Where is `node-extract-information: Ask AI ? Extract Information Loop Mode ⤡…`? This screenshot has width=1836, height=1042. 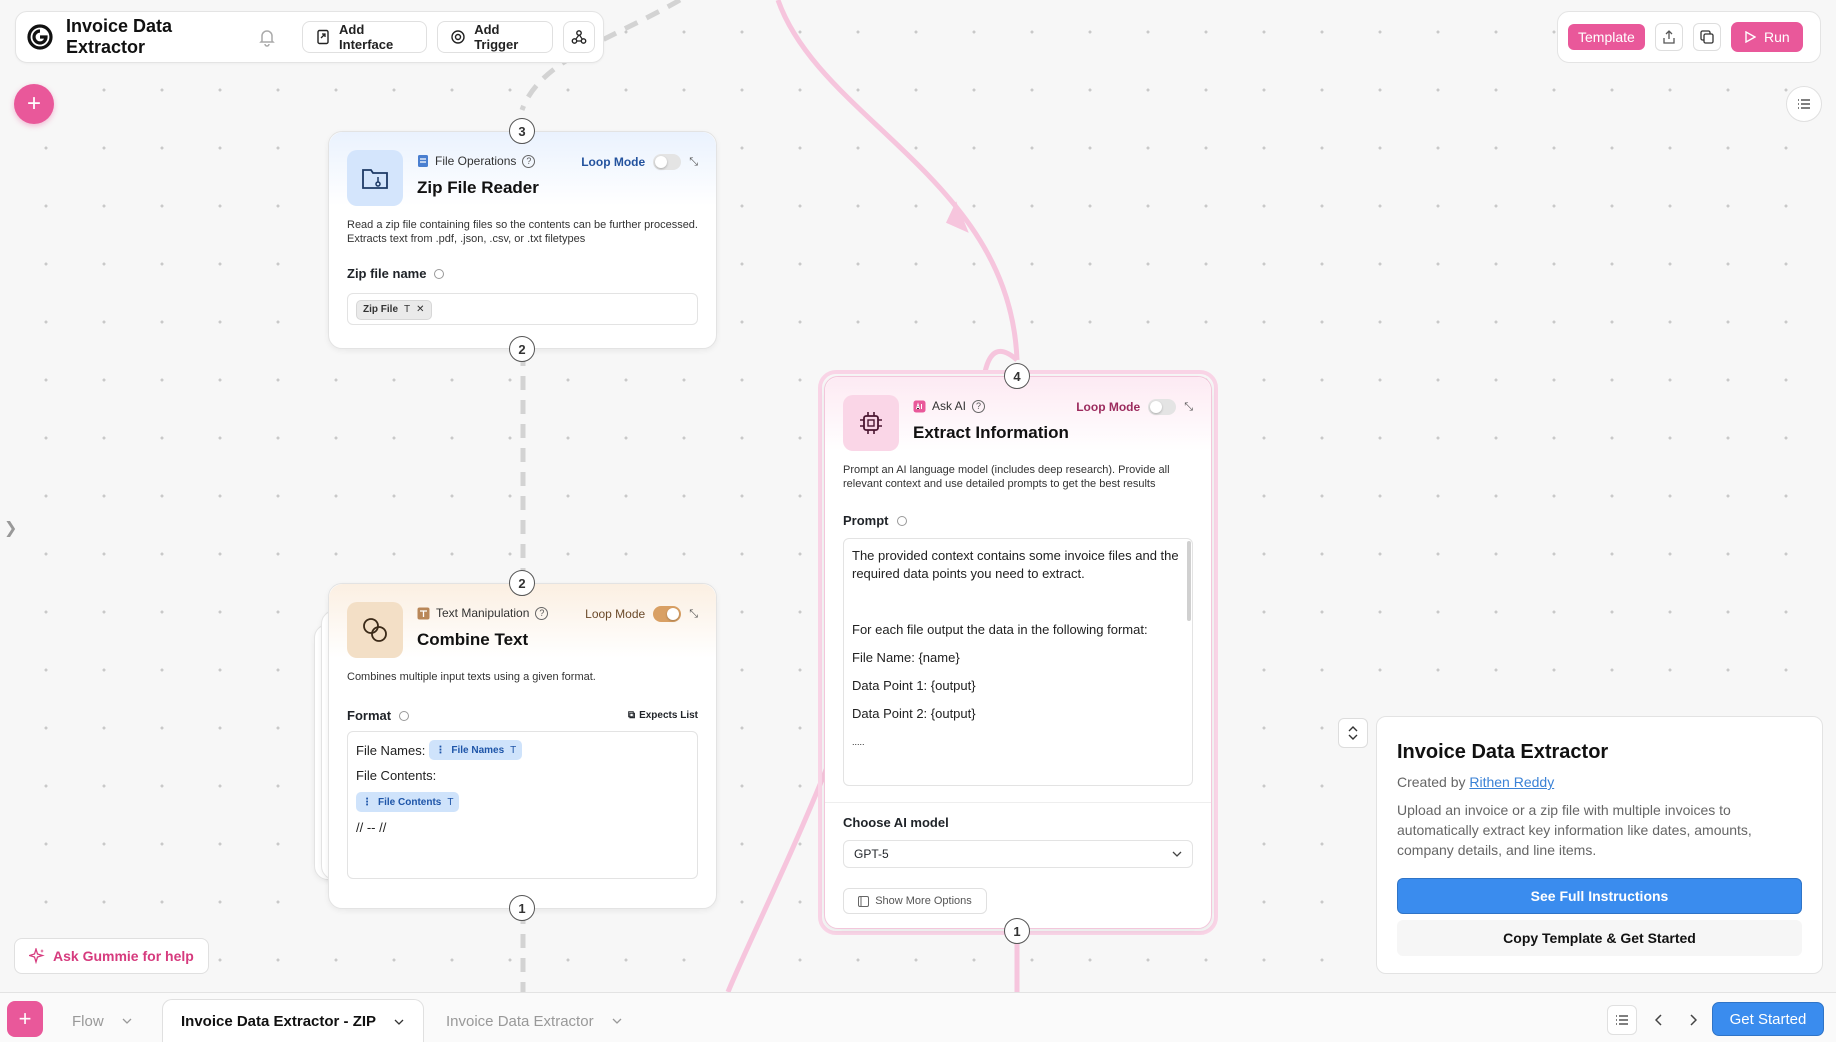 node-extract-information: Ask AI ? Extract Information Loop Mode ⤡… is located at coordinates (1018, 652).